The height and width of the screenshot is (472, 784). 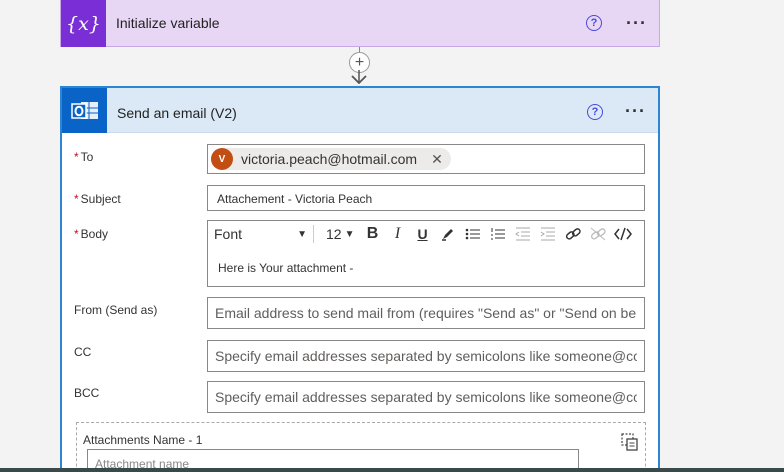 What do you see at coordinates (286, 268) in the screenshot?
I see `body-content: Here is Your attachment -` at bounding box center [286, 268].